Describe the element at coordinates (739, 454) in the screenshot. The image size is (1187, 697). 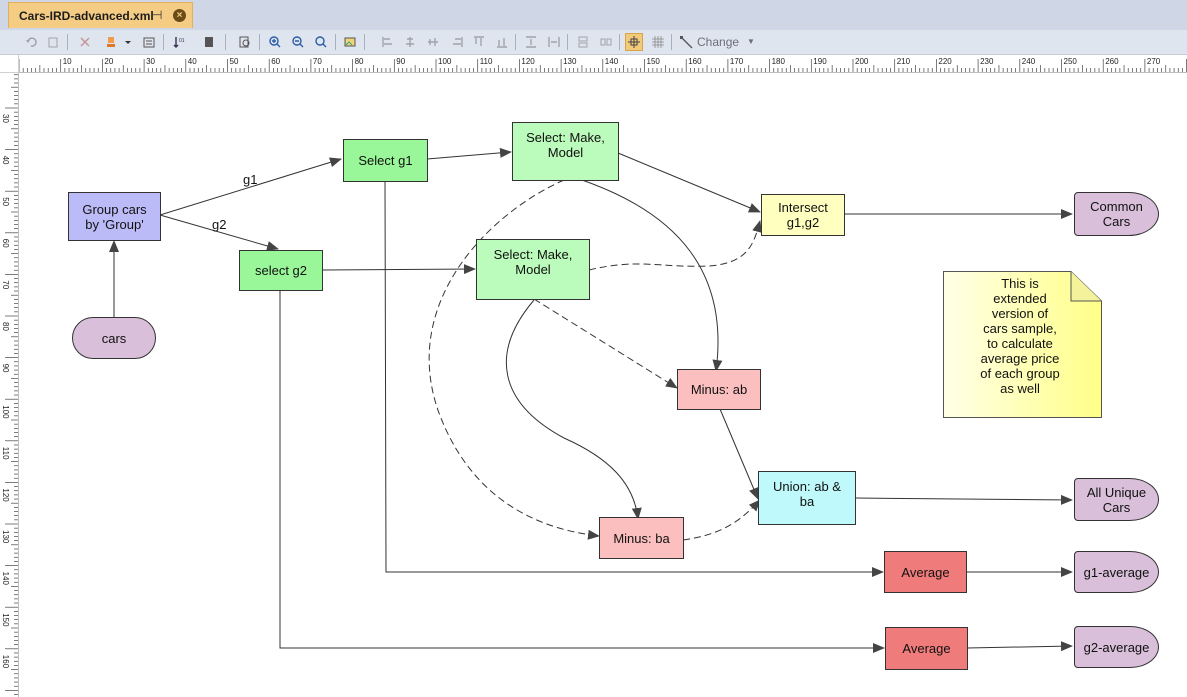
I see `edge-minus-ab-to-union` at that location.